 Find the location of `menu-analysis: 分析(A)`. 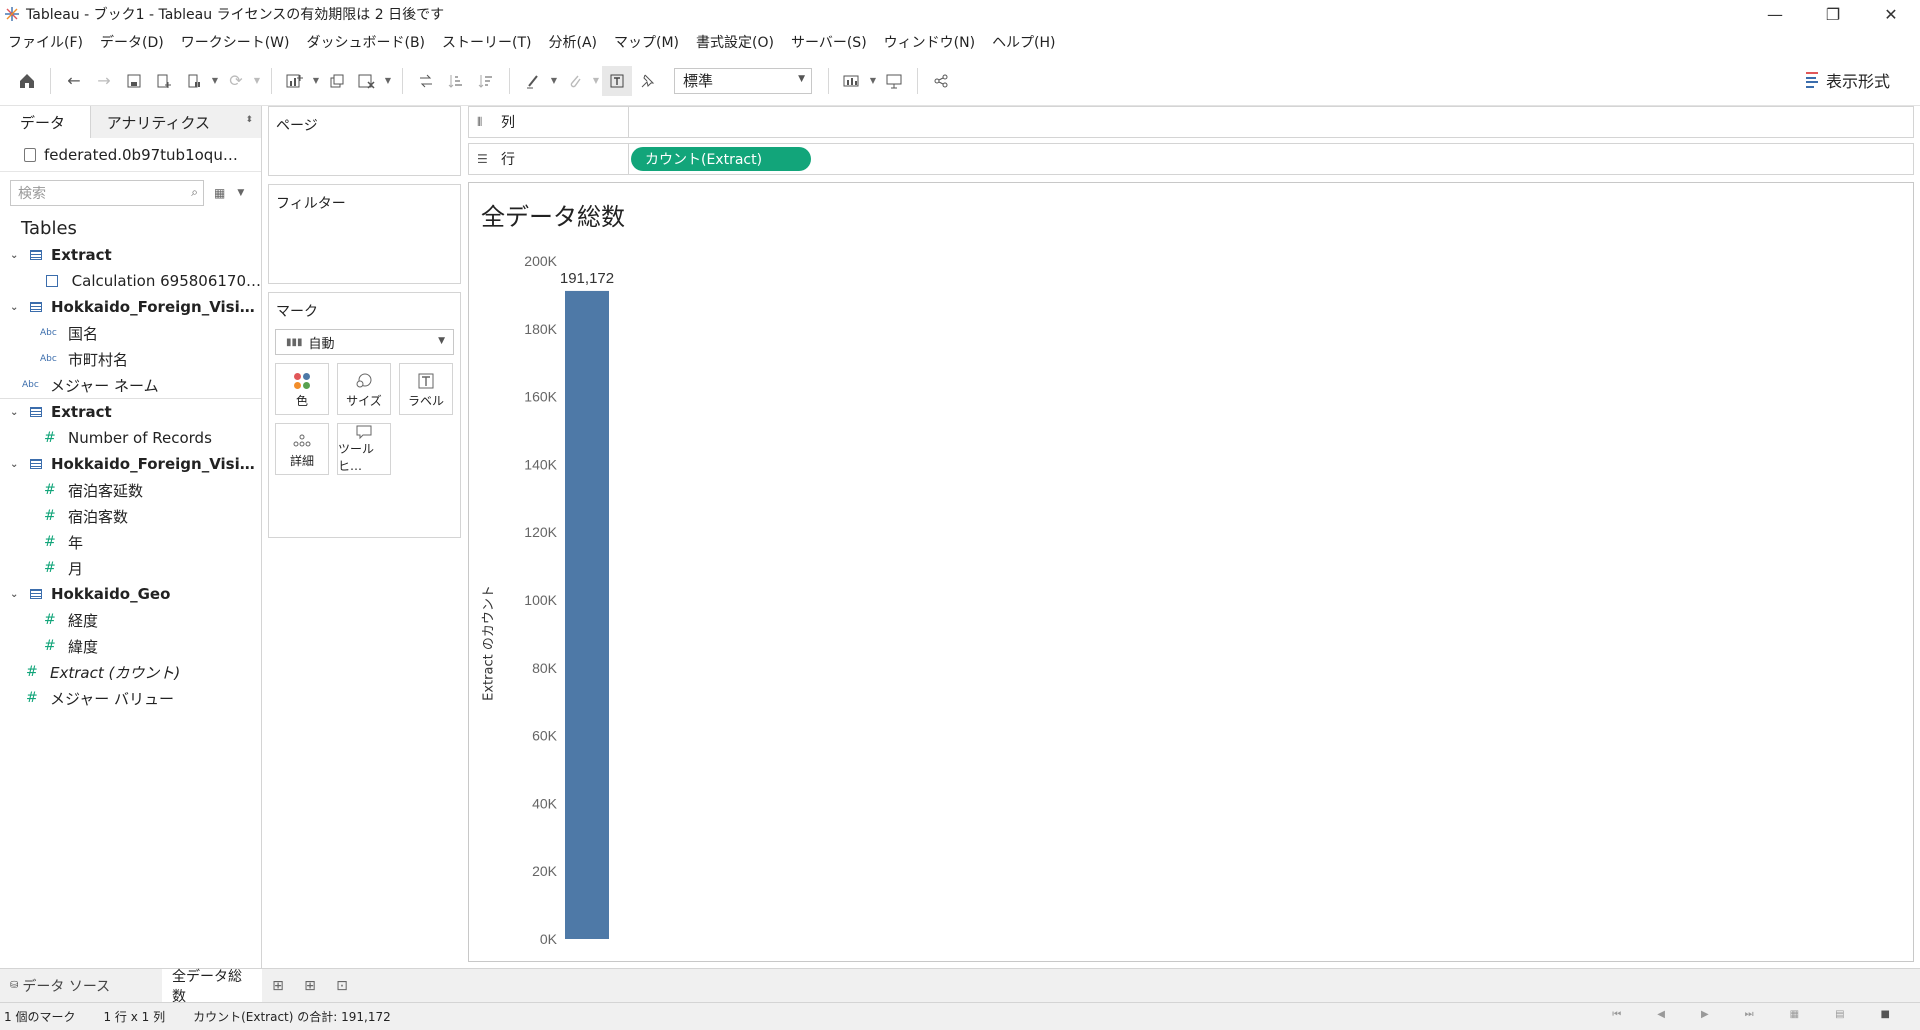

menu-analysis: 分析(A) is located at coordinates (573, 42).